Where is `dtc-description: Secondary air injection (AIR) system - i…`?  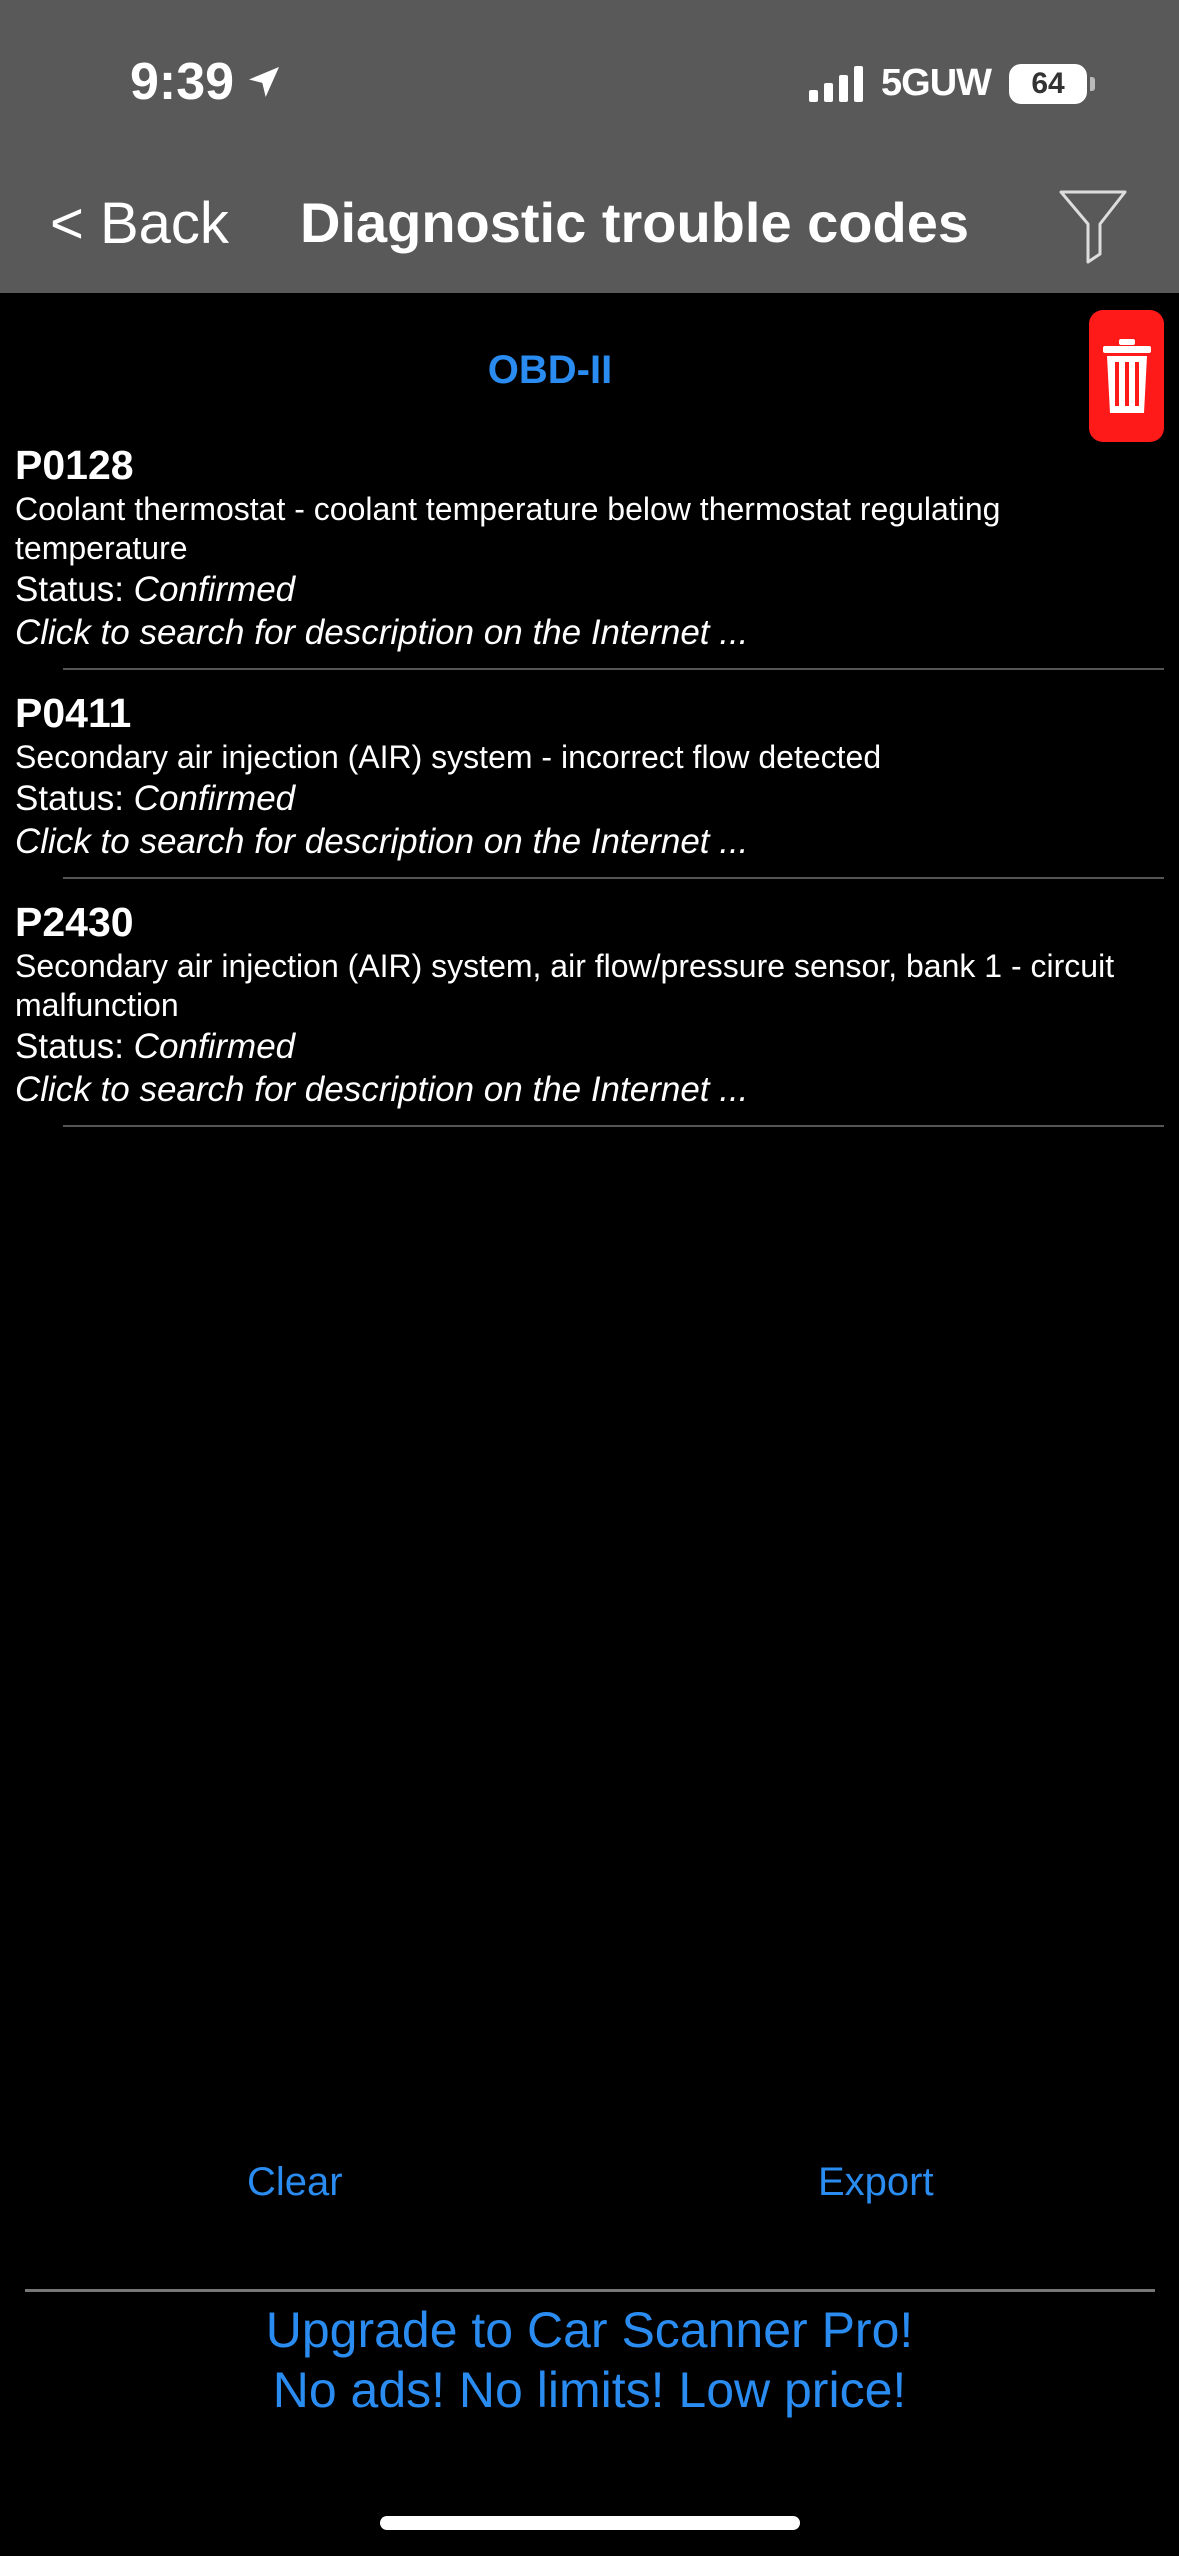 dtc-description: Secondary air injection (AIR) system - i… is located at coordinates (448, 757).